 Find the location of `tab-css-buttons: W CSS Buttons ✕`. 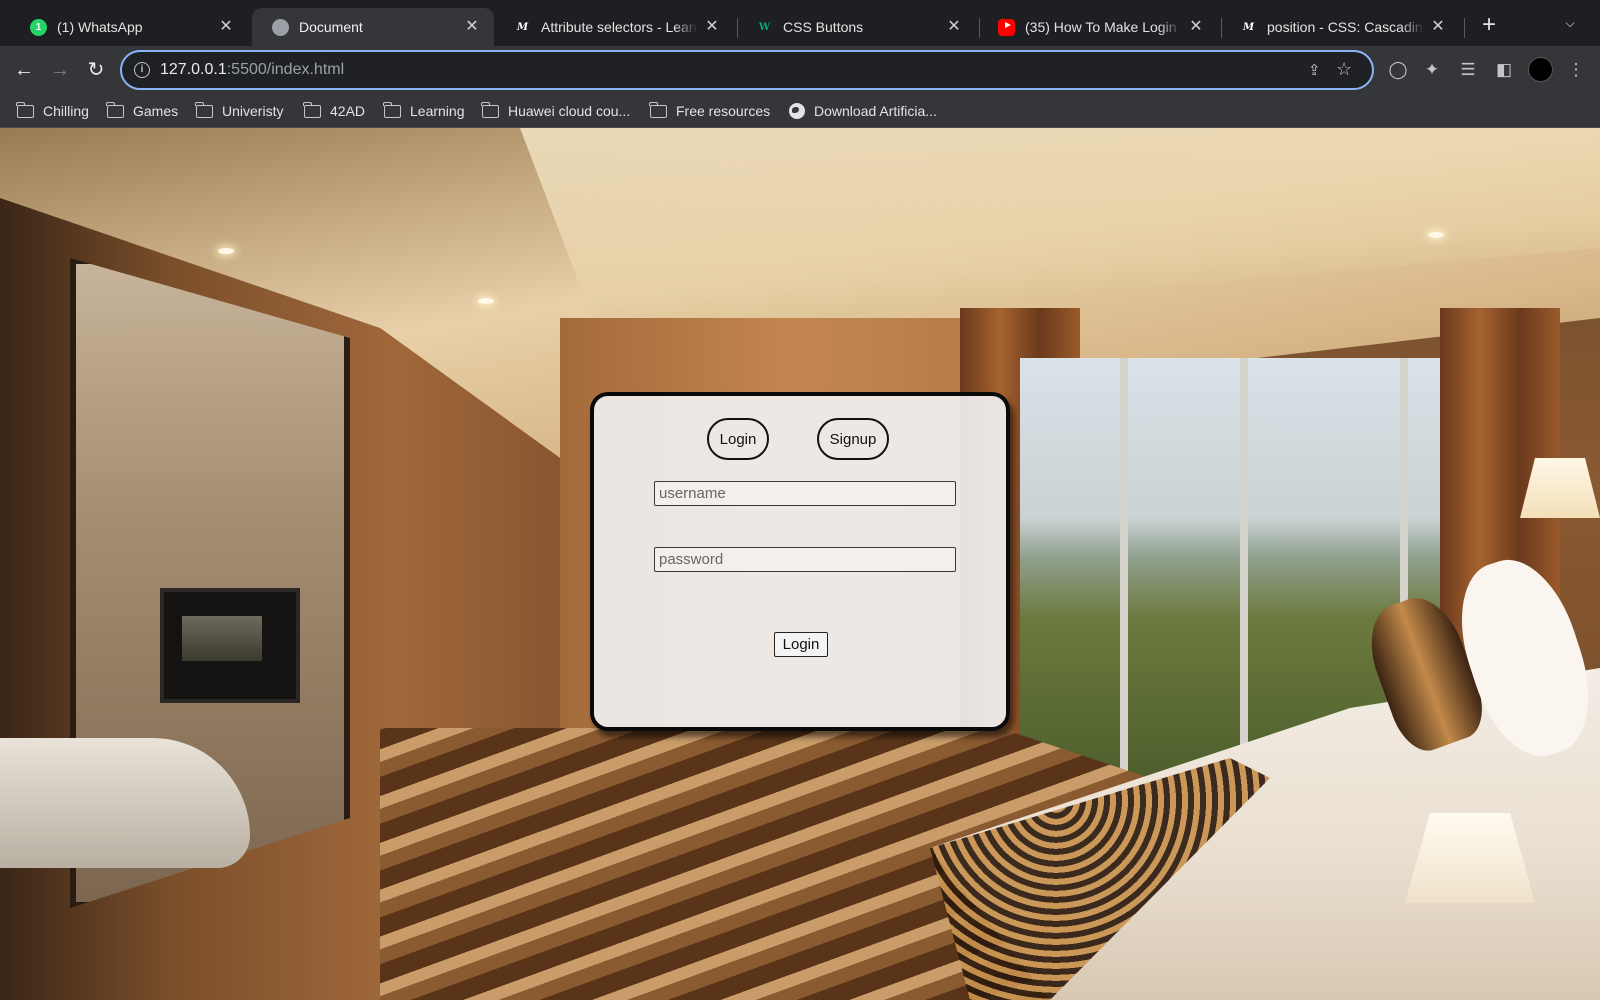

tab-css-buttons: W CSS Buttons ✕ is located at coordinates (856, 27).